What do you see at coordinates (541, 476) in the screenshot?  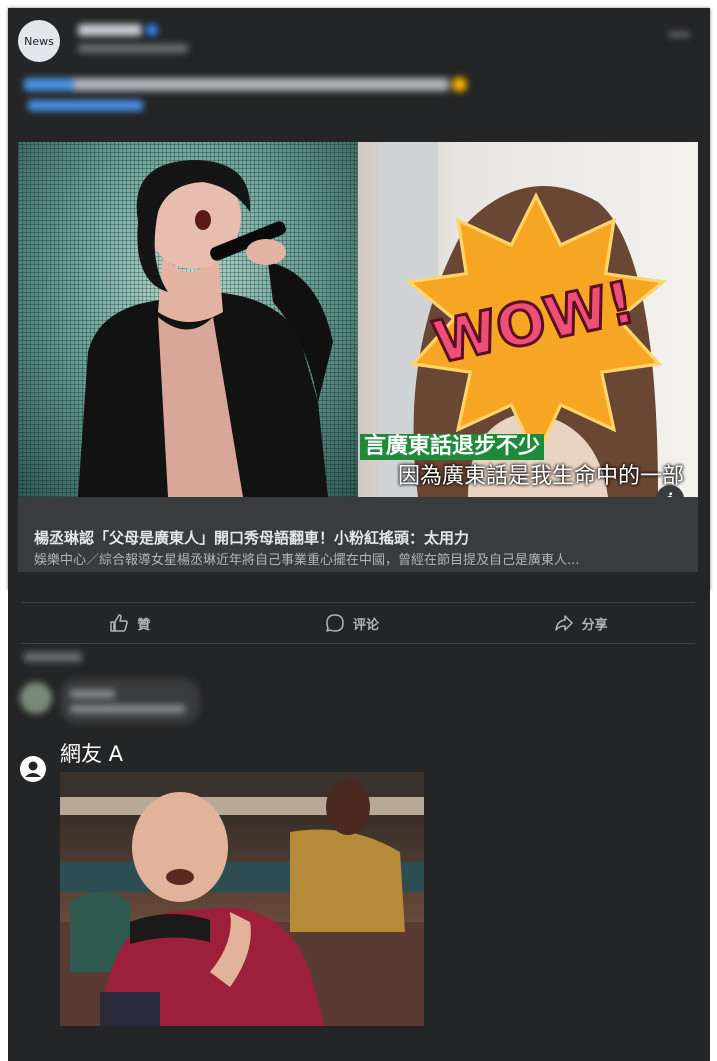 I see `video-caption-line-2: 因為廣東話是我生命中的一部` at bounding box center [541, 476].